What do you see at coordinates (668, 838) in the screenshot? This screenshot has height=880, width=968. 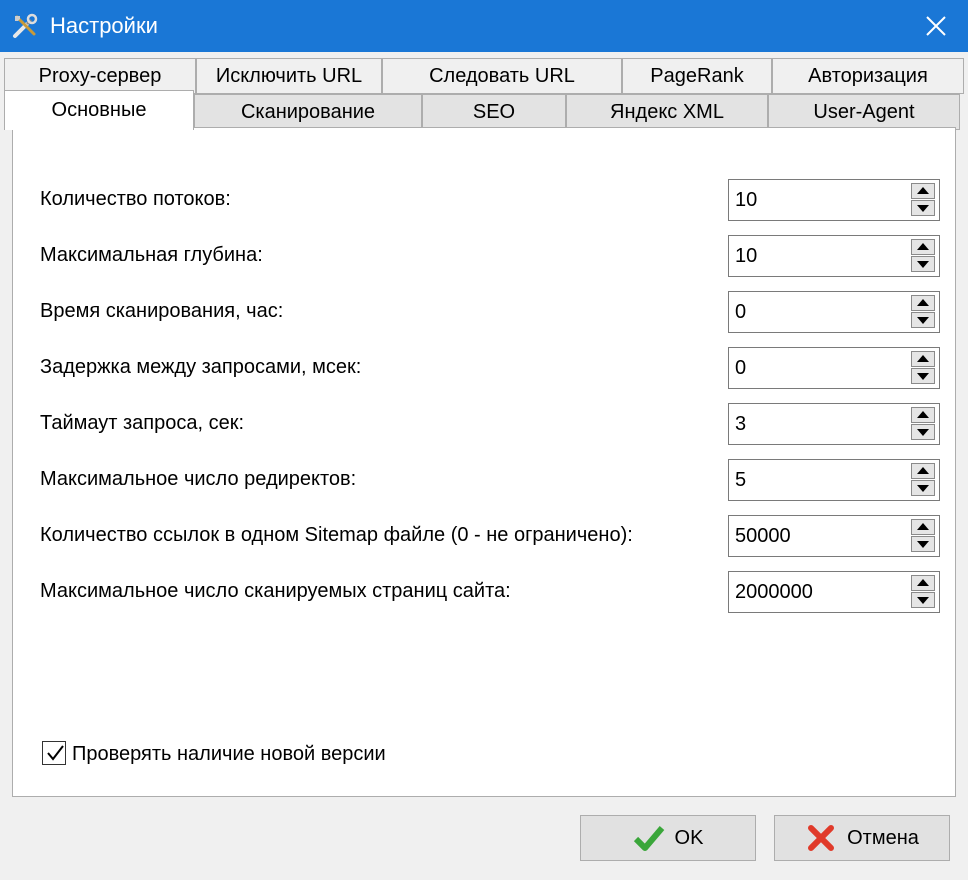 I see `ok-button: OK` at bounding box center [668, 838].